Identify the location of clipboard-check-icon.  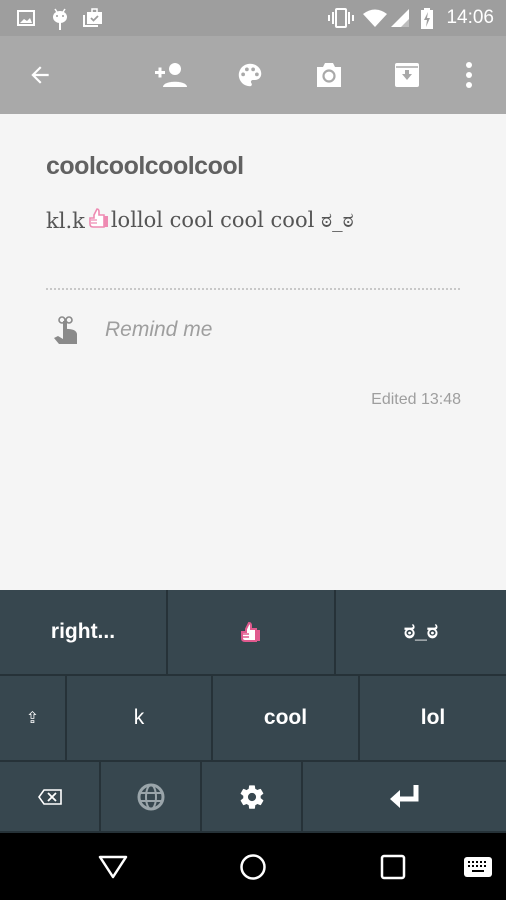
(93, 20).